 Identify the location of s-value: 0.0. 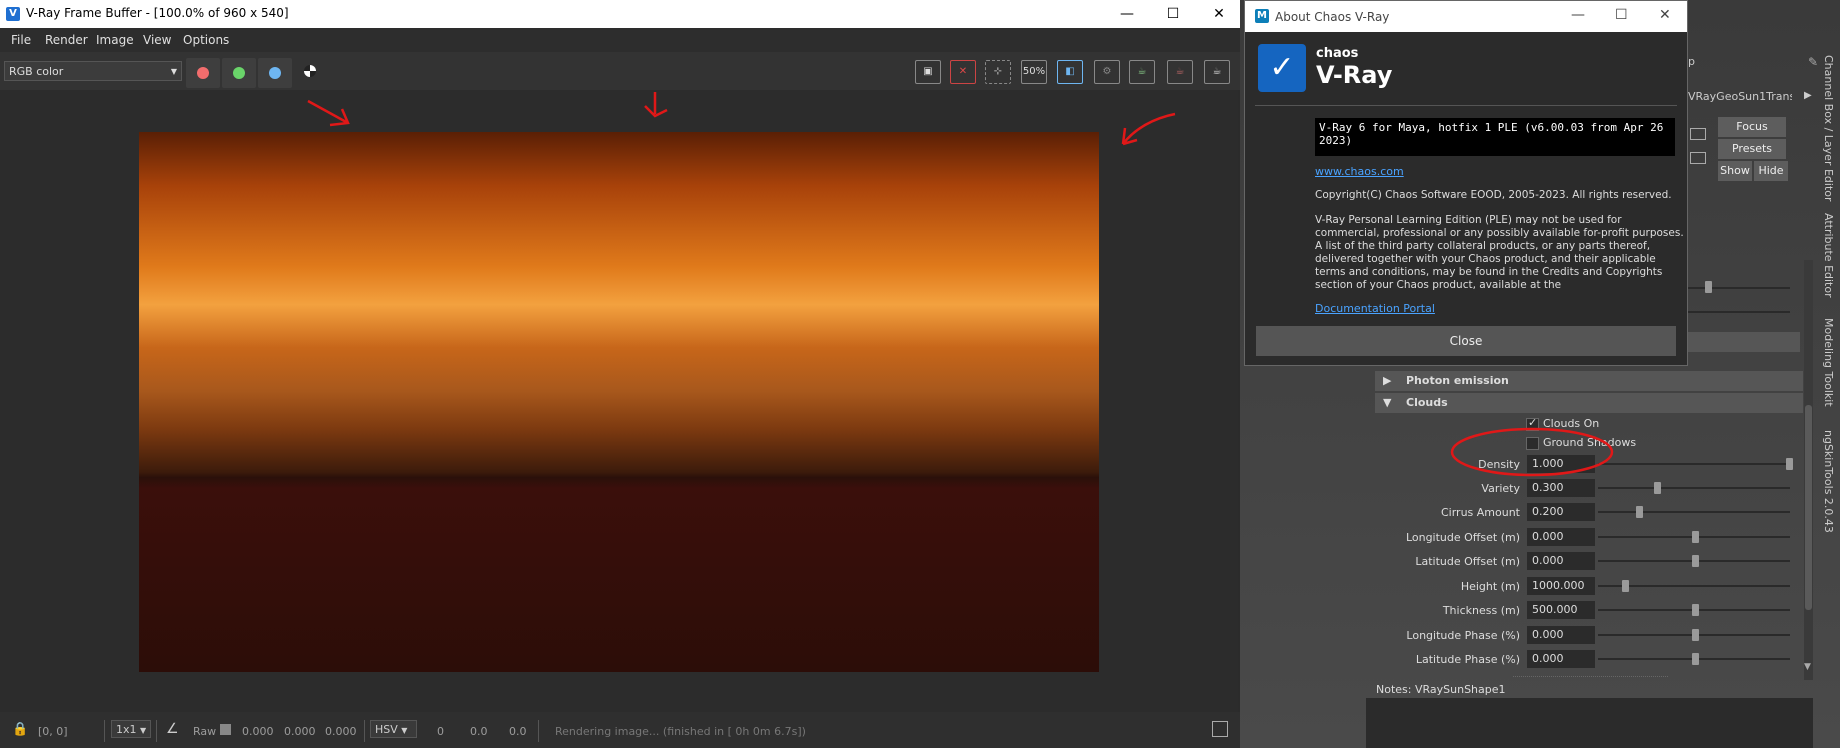
(479, 731).